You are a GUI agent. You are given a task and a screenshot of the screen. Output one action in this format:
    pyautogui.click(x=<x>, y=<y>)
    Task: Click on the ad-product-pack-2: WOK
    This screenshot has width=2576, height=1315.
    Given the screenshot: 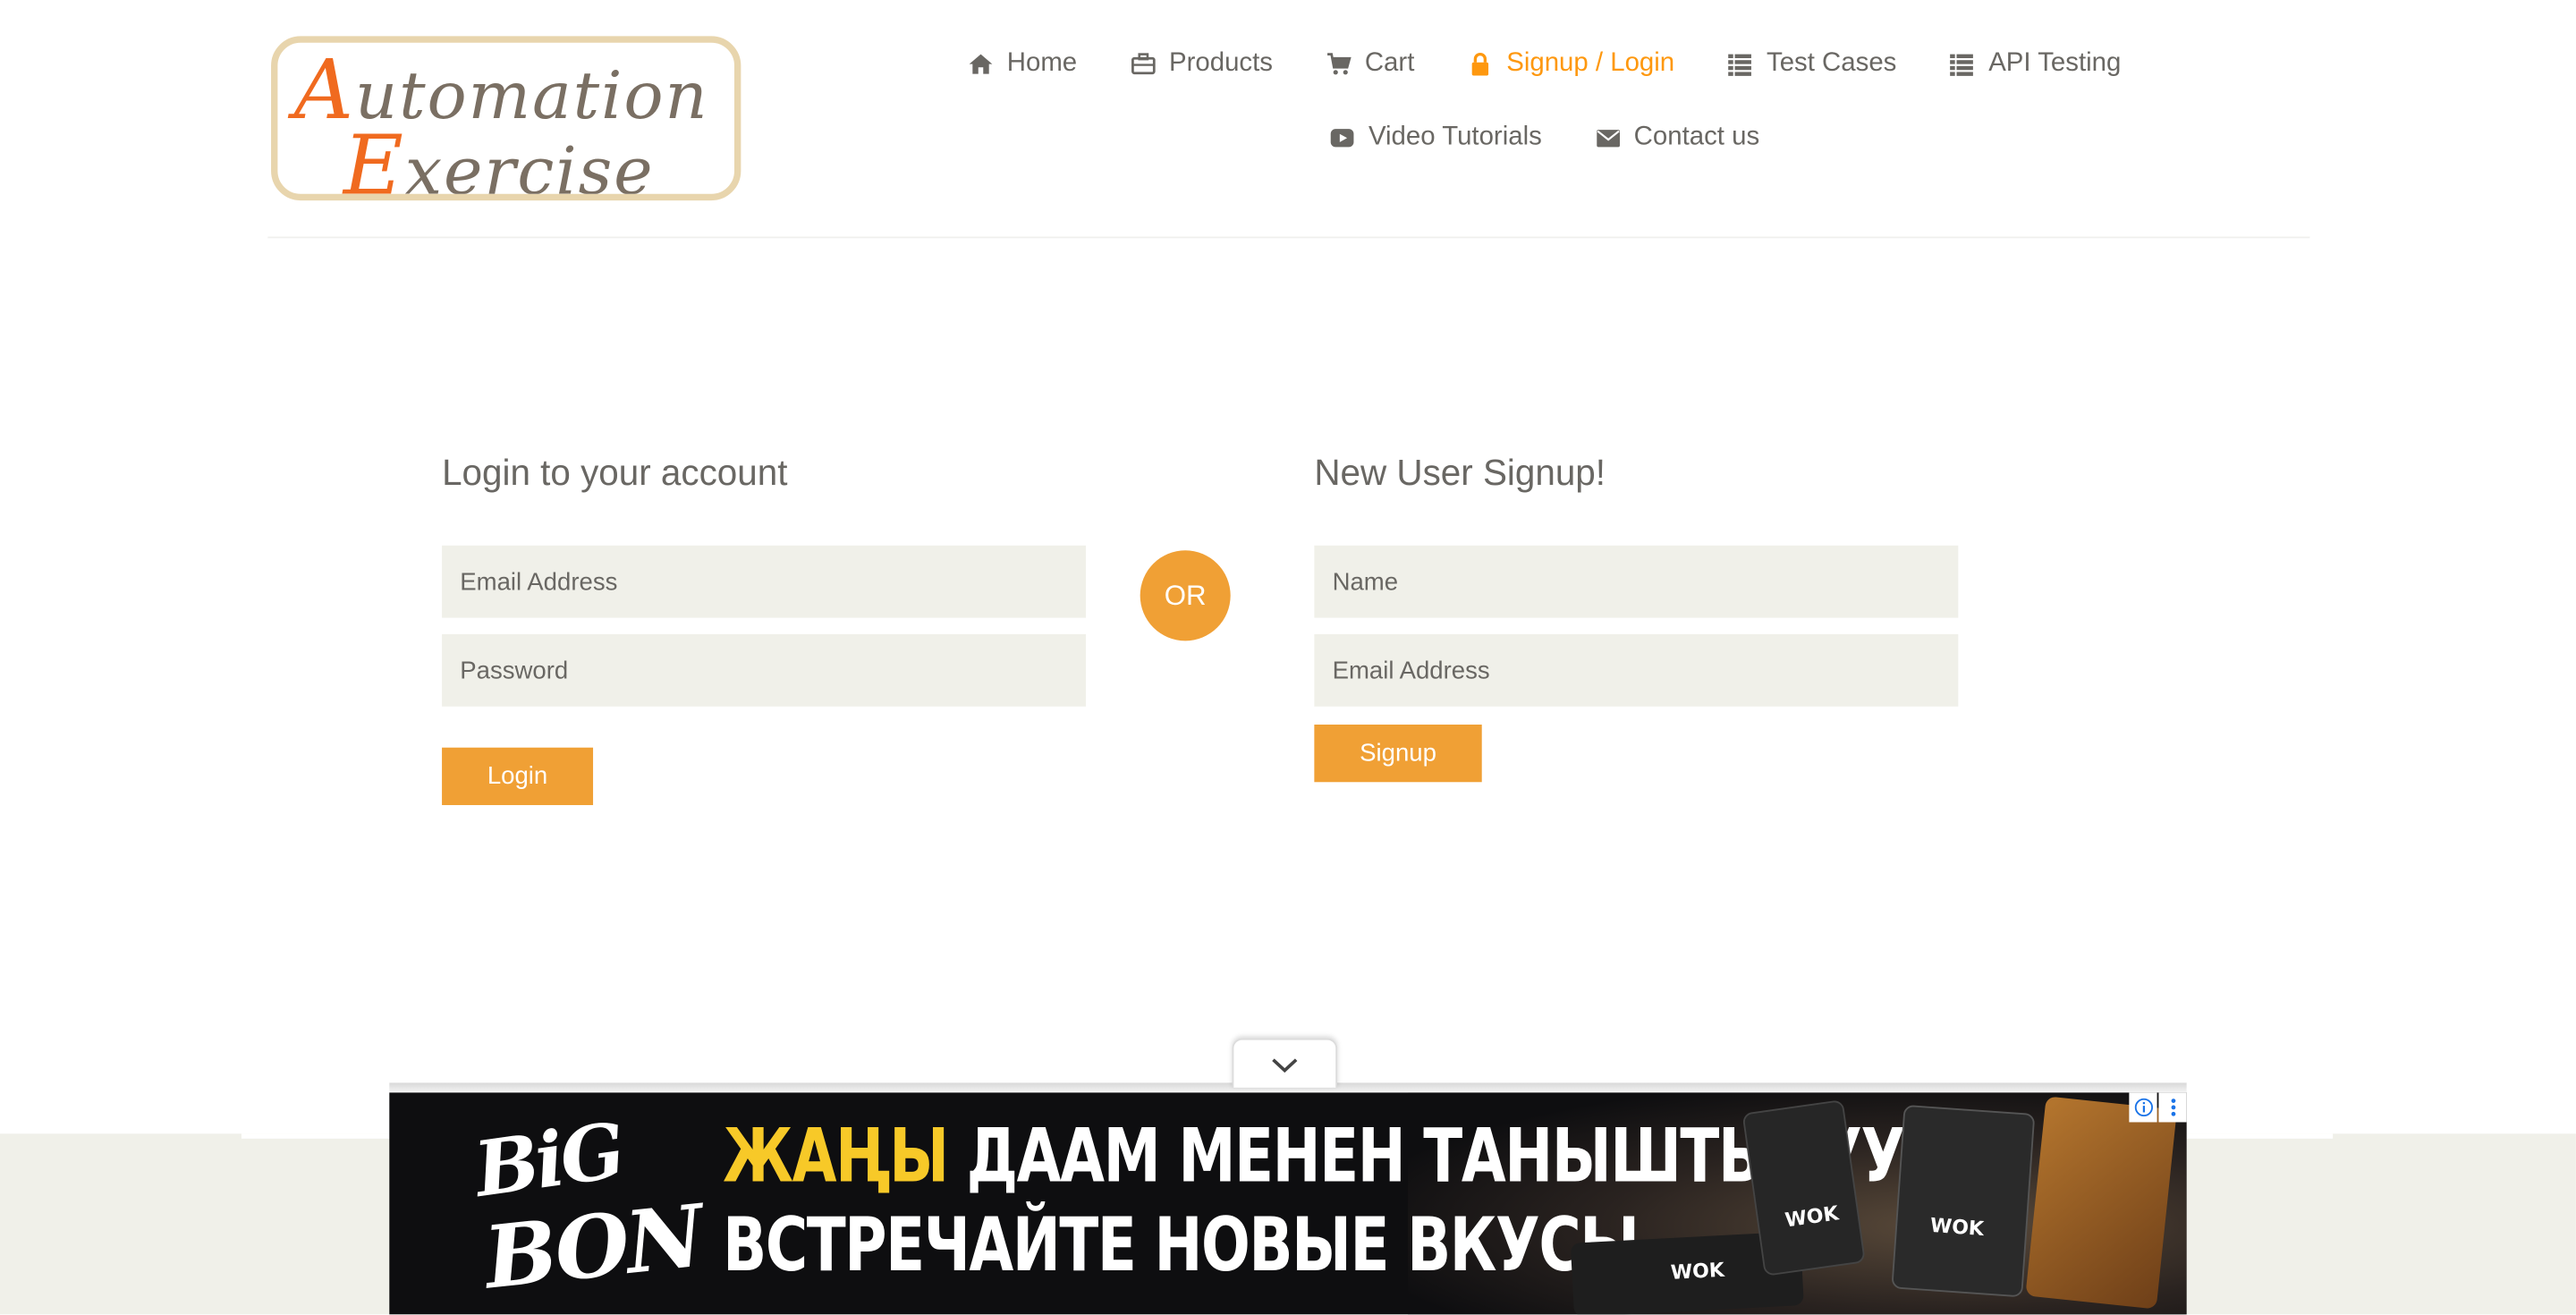 What is the action you would take?
    pyautogui.click(x=1963, y=1201)
    